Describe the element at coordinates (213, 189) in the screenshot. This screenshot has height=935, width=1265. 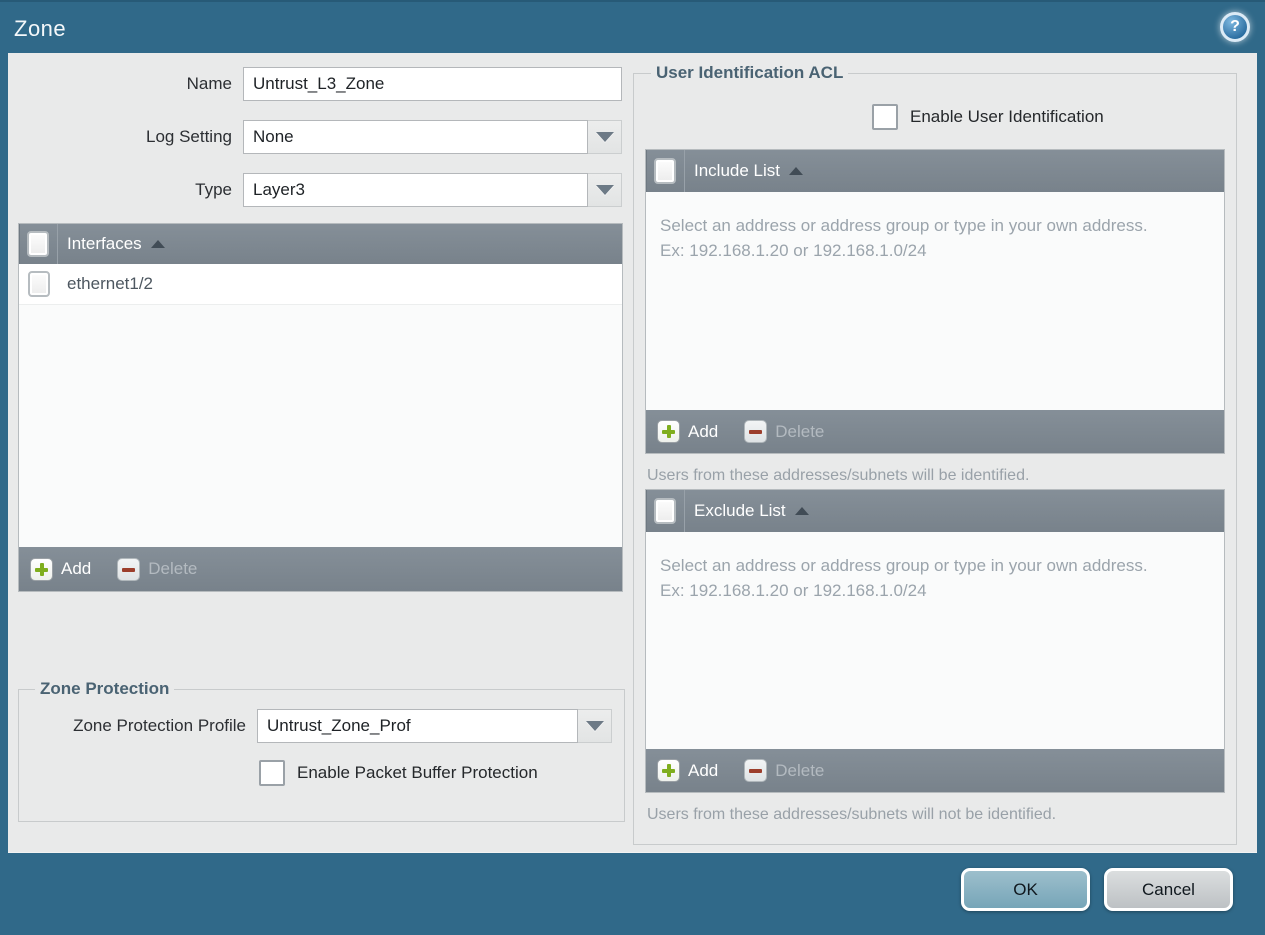
I see `type-label: Type` at that location.